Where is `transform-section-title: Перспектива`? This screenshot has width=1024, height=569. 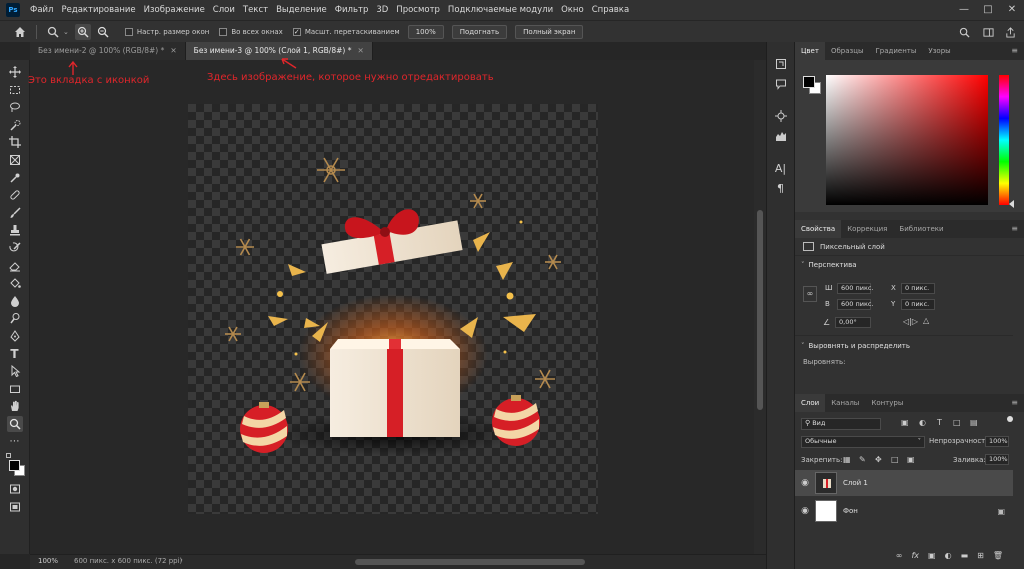 transform-section-title: Перспектива is located at coordinates (833, 265).